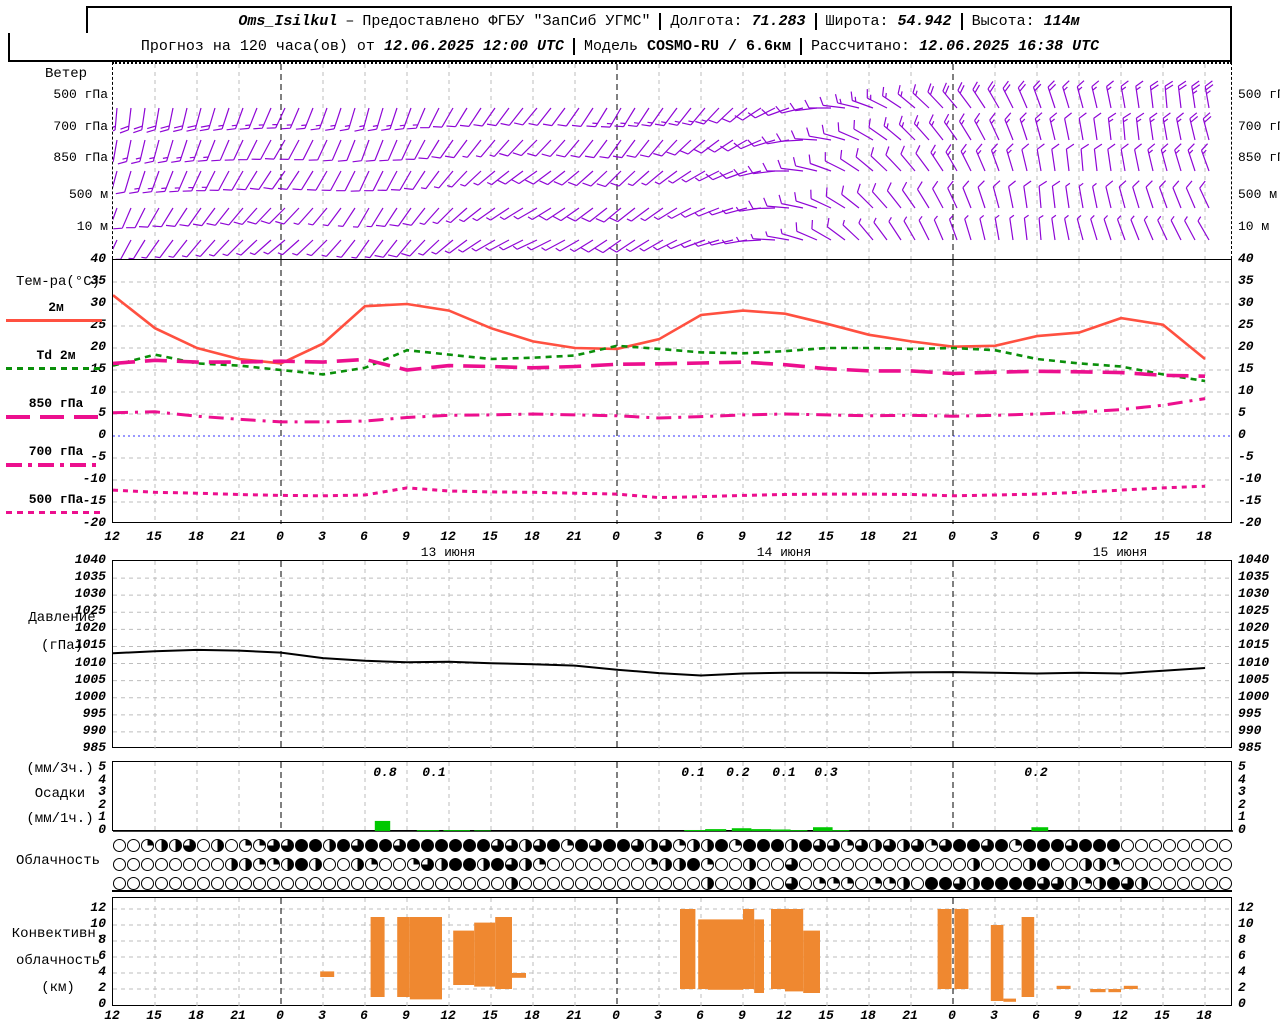 The width and height of the screenshot is (1280, 1024). What do you see at coordinates (857, 21) in the screenshot?
I see `latitude-label: Широта:` at bounding box center [857, 21].